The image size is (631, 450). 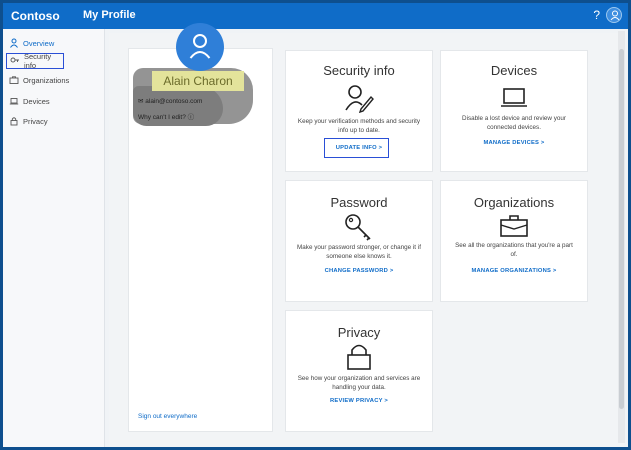 I want to click on sidebar-item-security-info: Security info, so click(x=35, y=61).